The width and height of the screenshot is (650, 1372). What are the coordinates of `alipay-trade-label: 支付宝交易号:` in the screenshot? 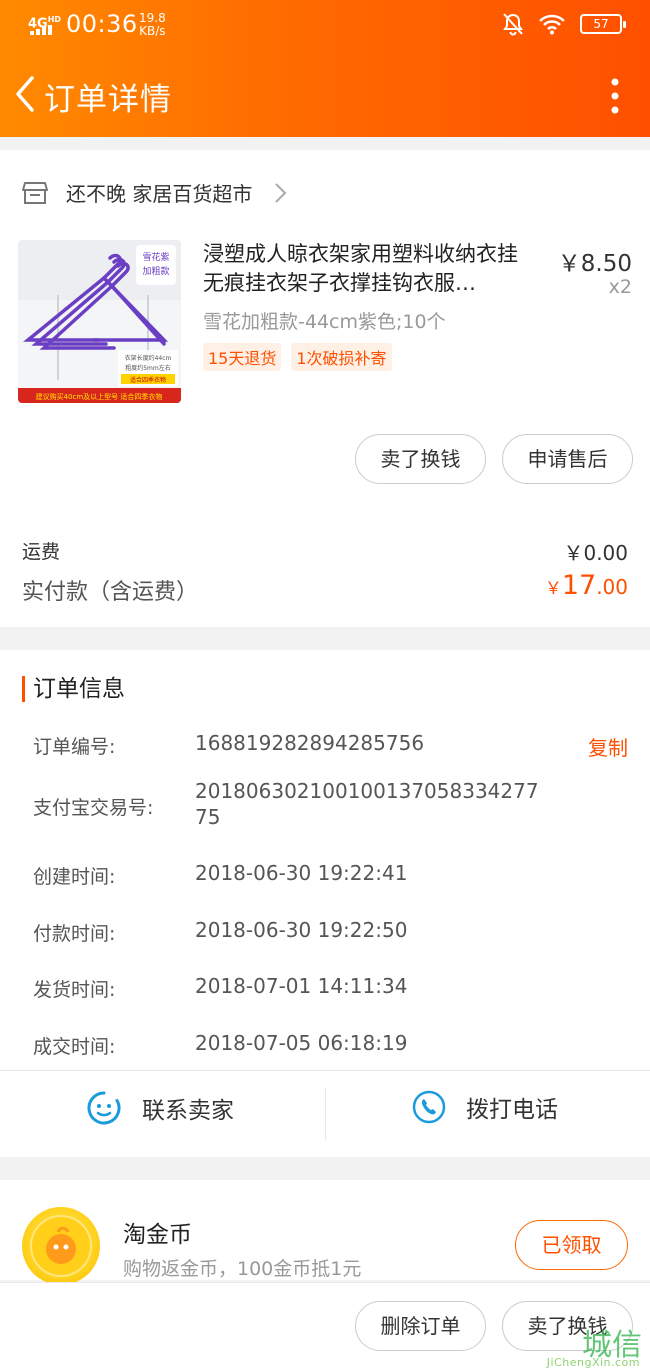 It's located at (93, 808).